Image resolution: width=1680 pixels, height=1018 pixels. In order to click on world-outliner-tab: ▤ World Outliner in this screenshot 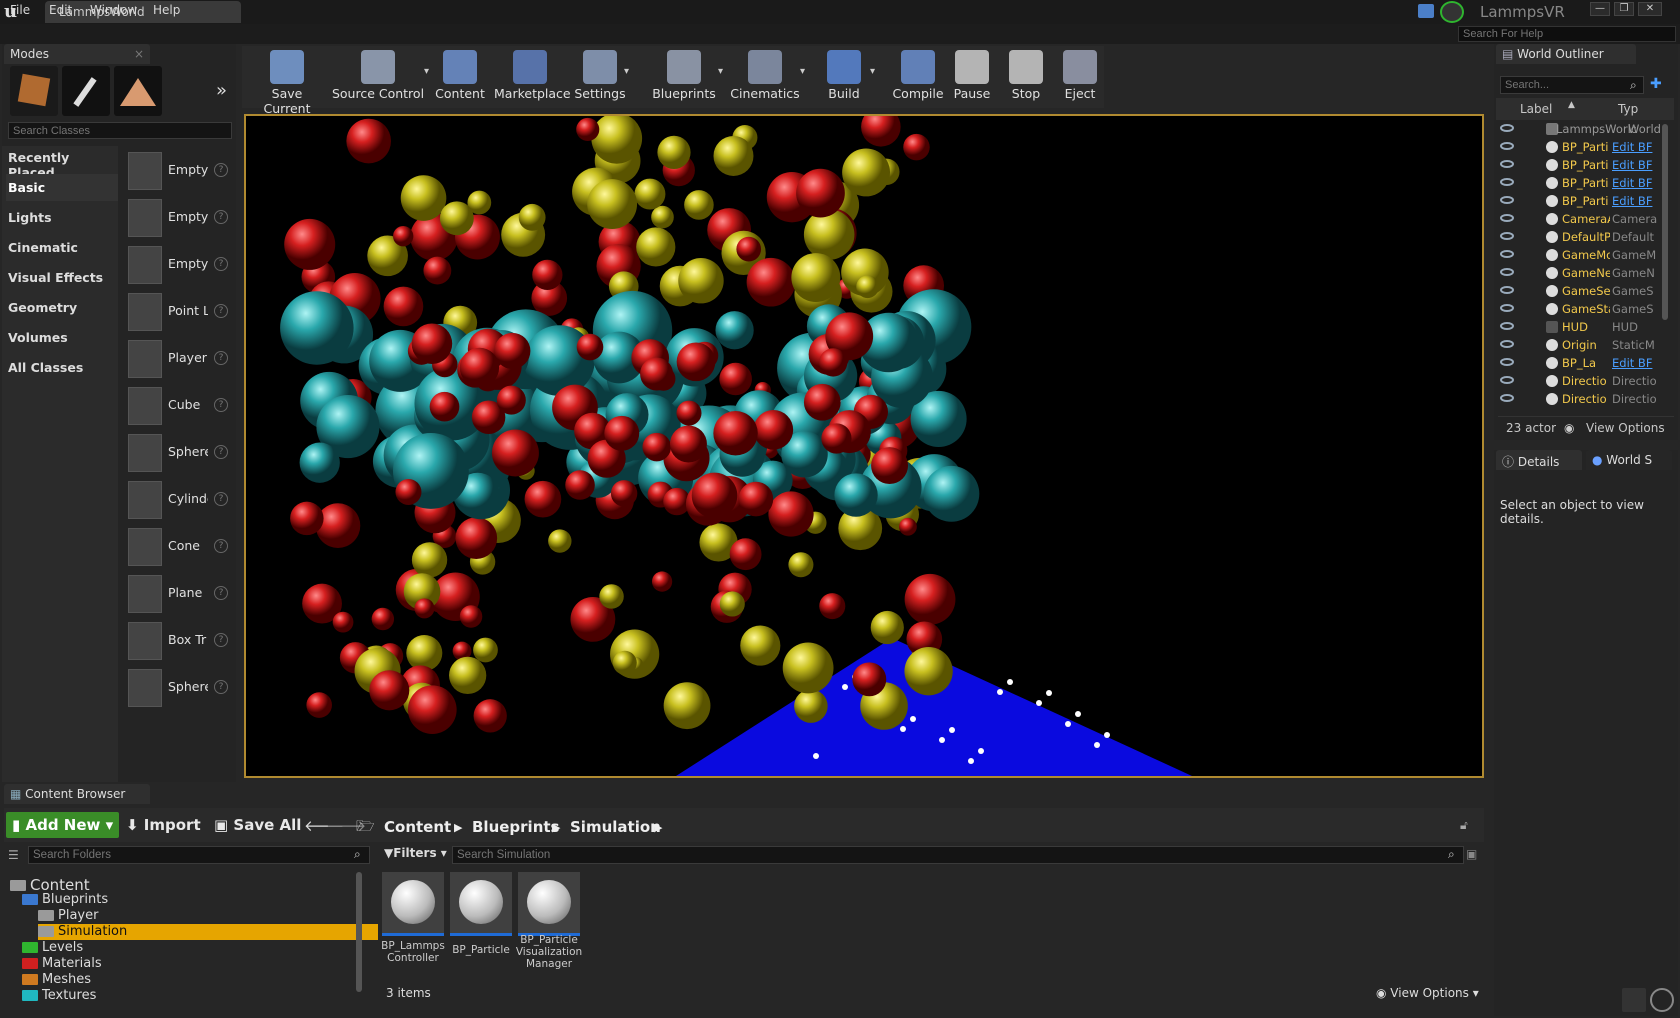, I will do `click(1566, 54)`.